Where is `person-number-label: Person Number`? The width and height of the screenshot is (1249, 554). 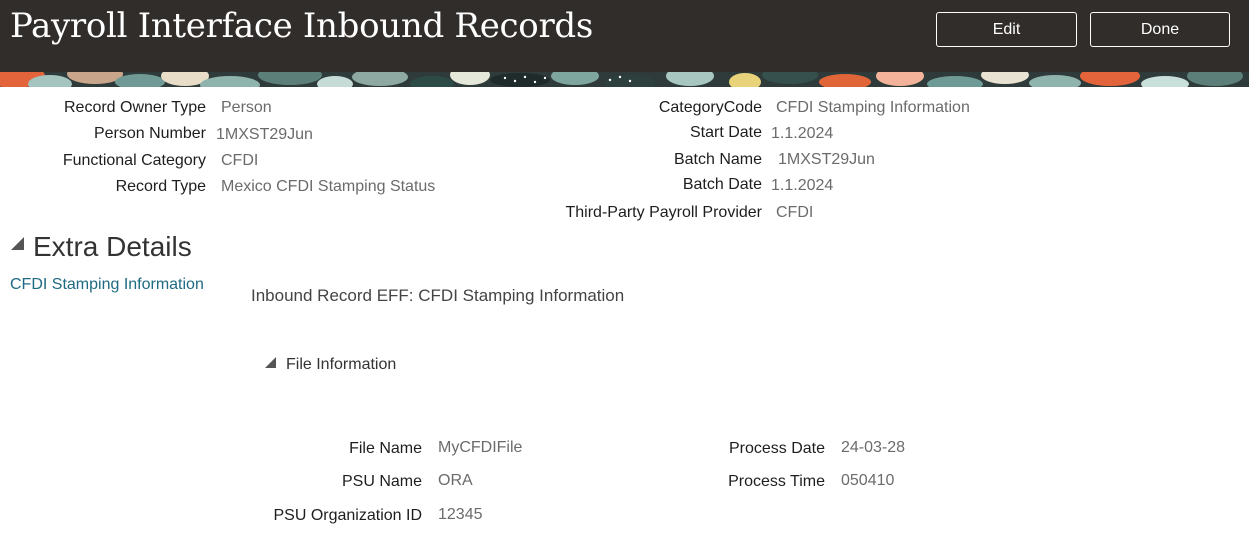
person-number-label: Person Number is located at coordinates (149, 133).